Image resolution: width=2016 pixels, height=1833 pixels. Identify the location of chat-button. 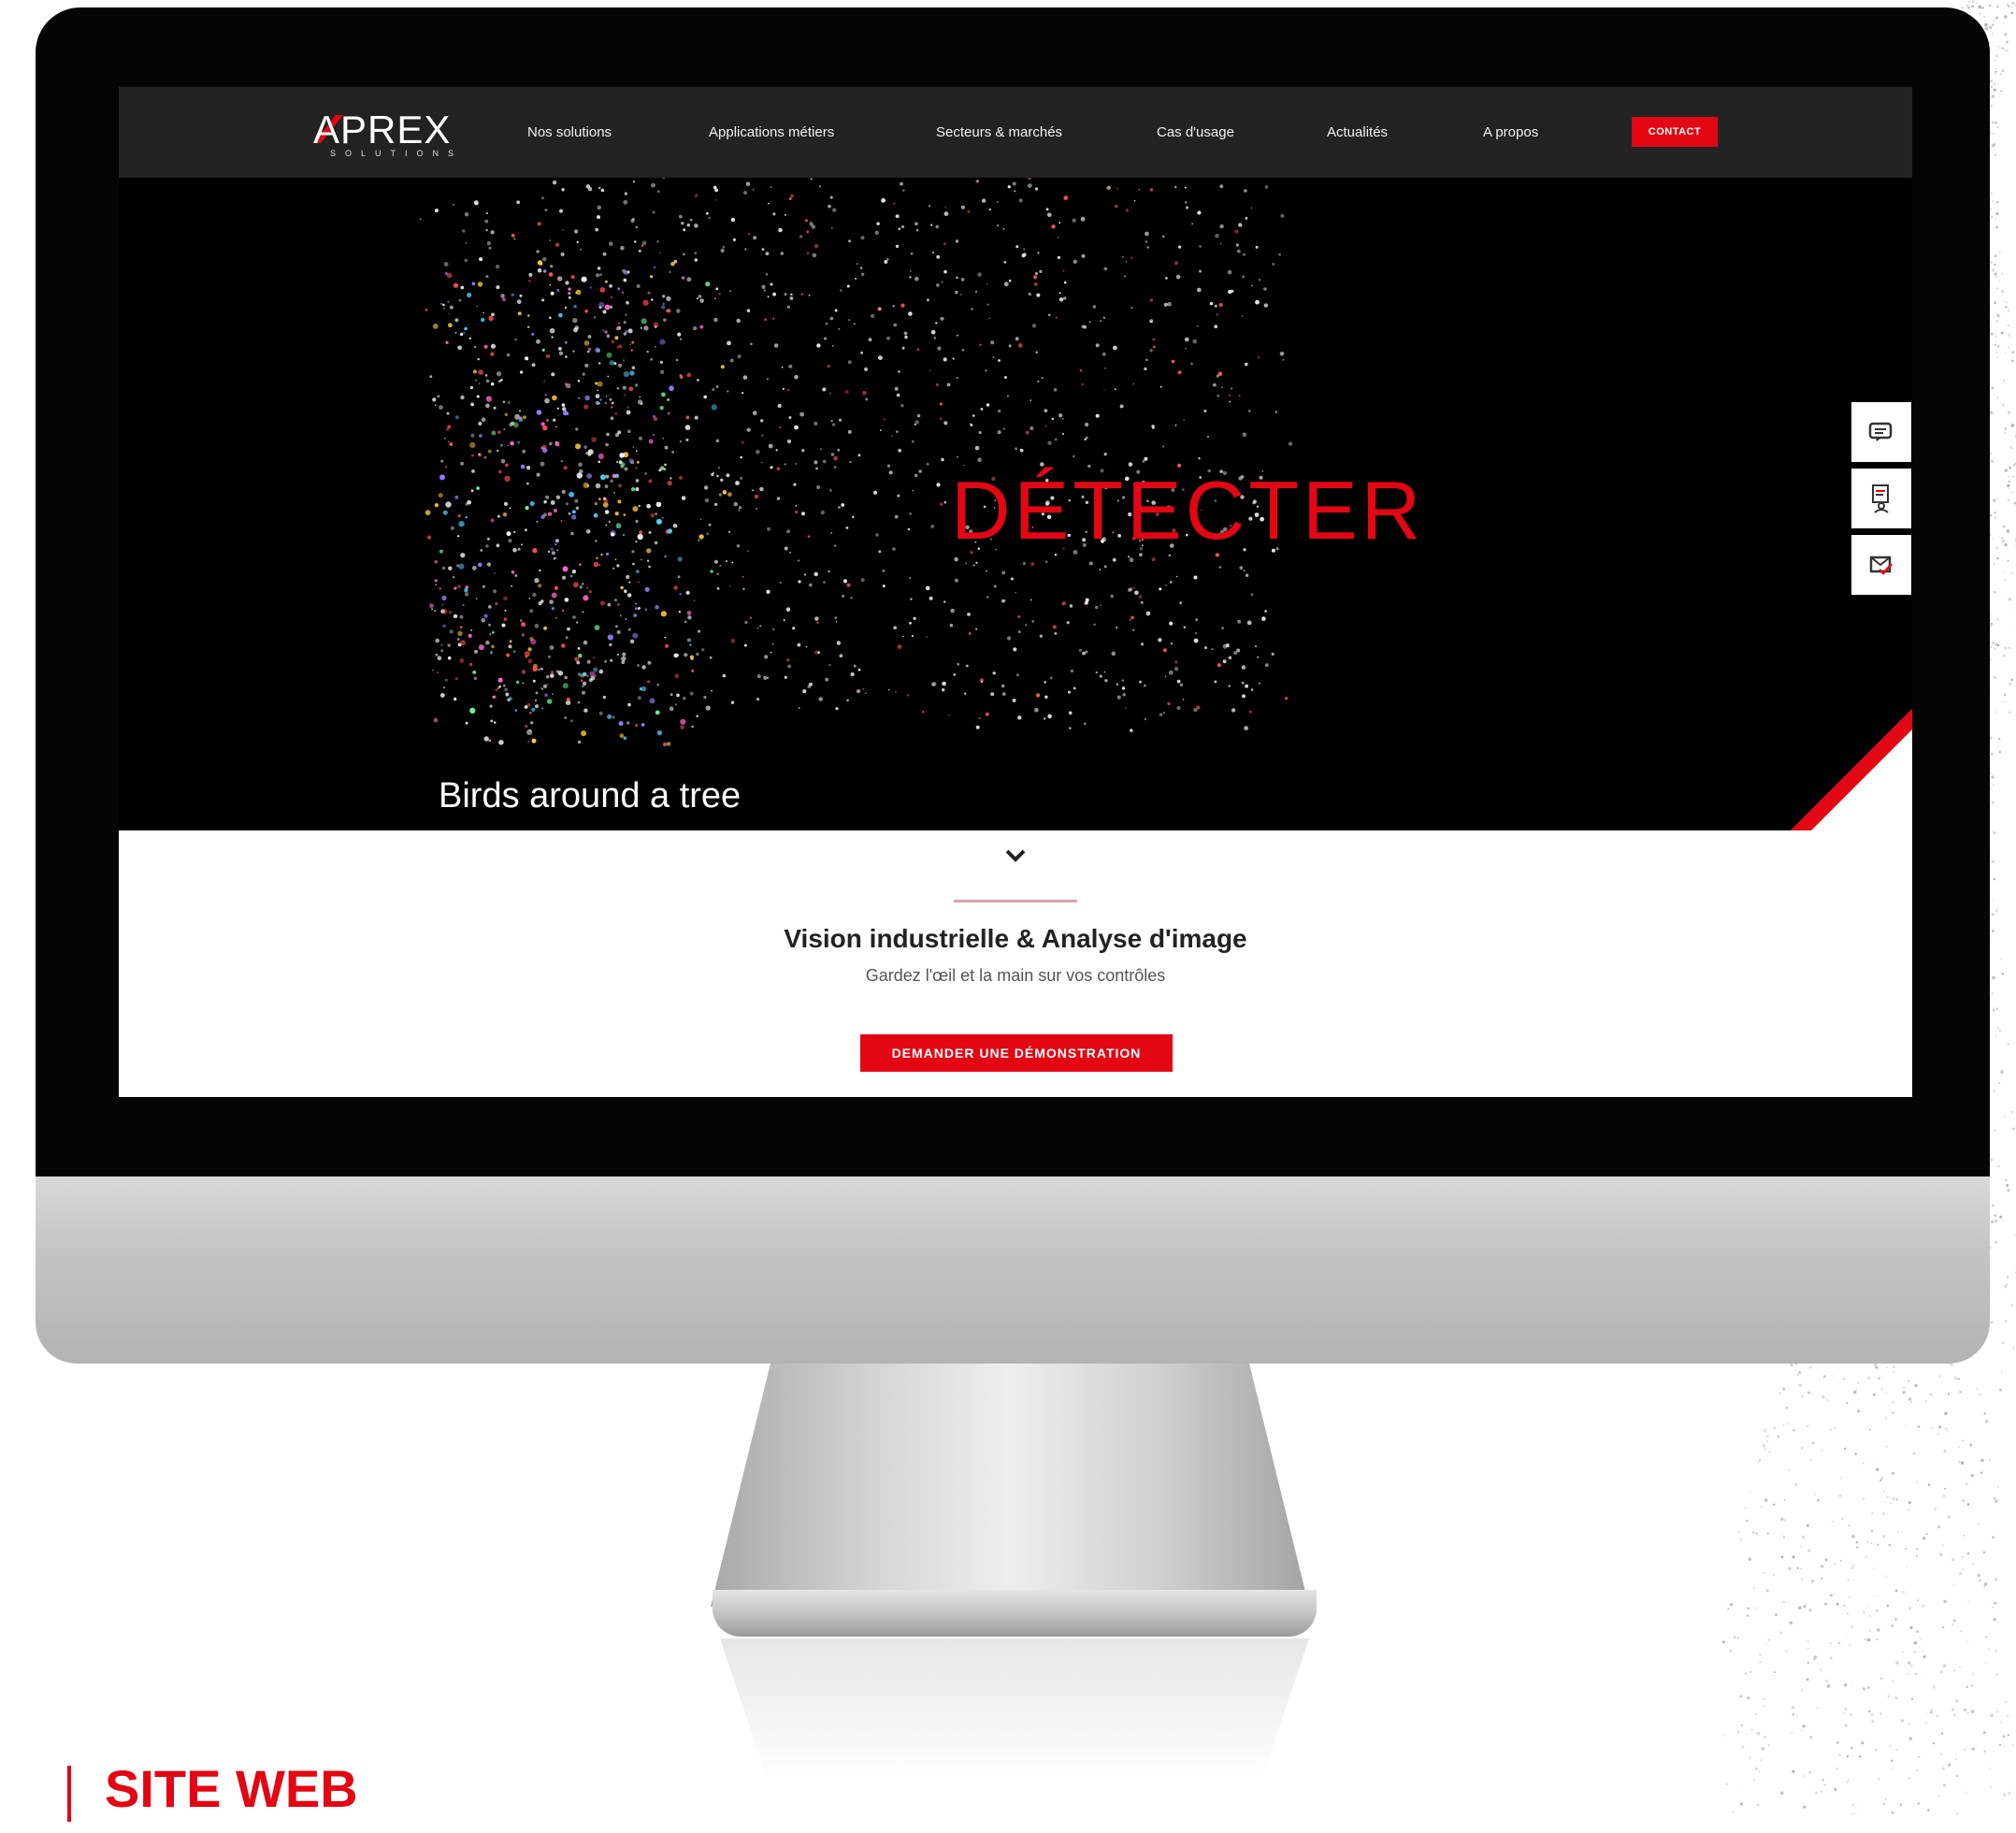
(1881, 432).